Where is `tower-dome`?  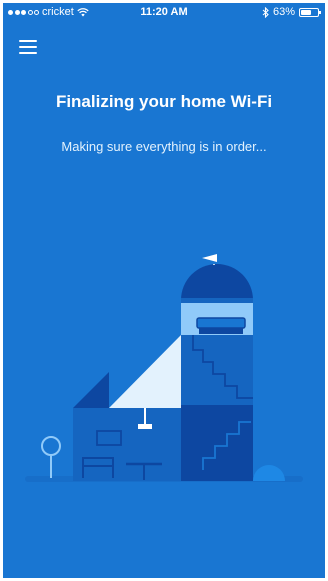
tower-dome is located at coordinates (217, 282).